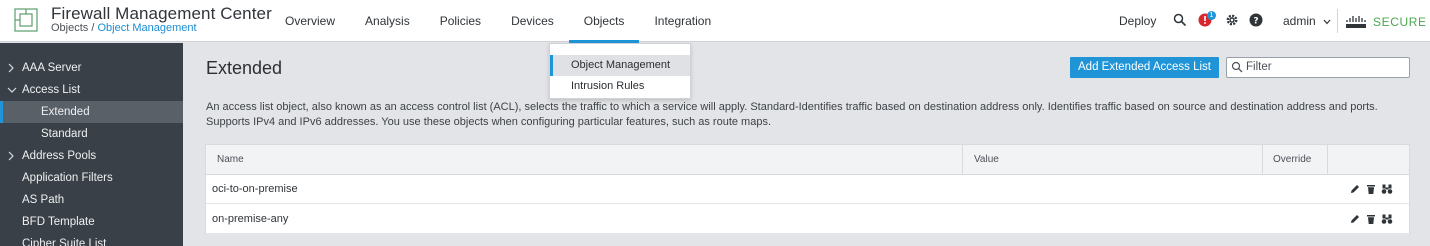  Describe the element at coordinates (161, 13) in the screenshot. I see `app-title: Firewall Management Center` at that location.